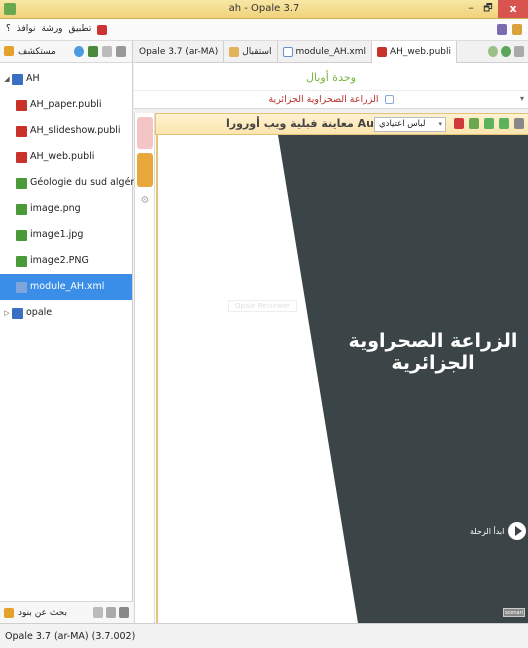 This screenshot has height=648, width=528. I want to click on maximize-panel-icon, so click(121, 51).